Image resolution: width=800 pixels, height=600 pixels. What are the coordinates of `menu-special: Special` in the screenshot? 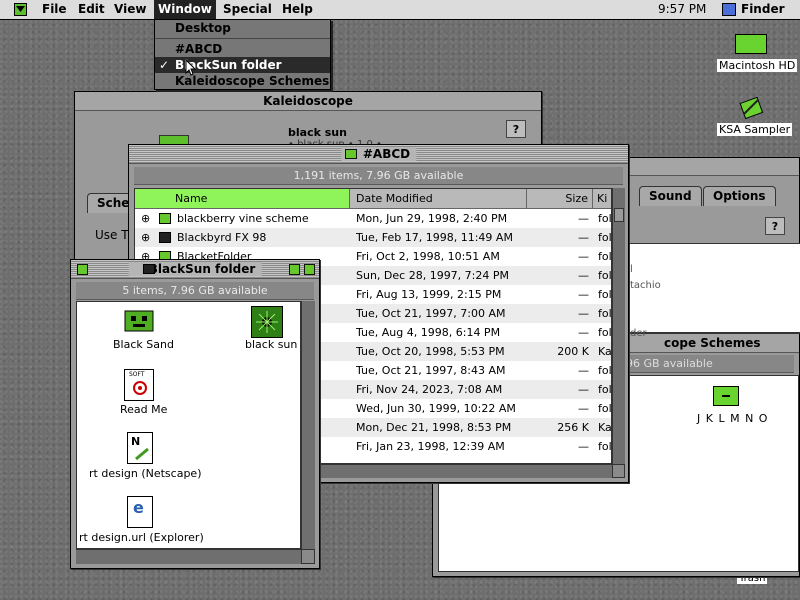 It's located at (247, 9).